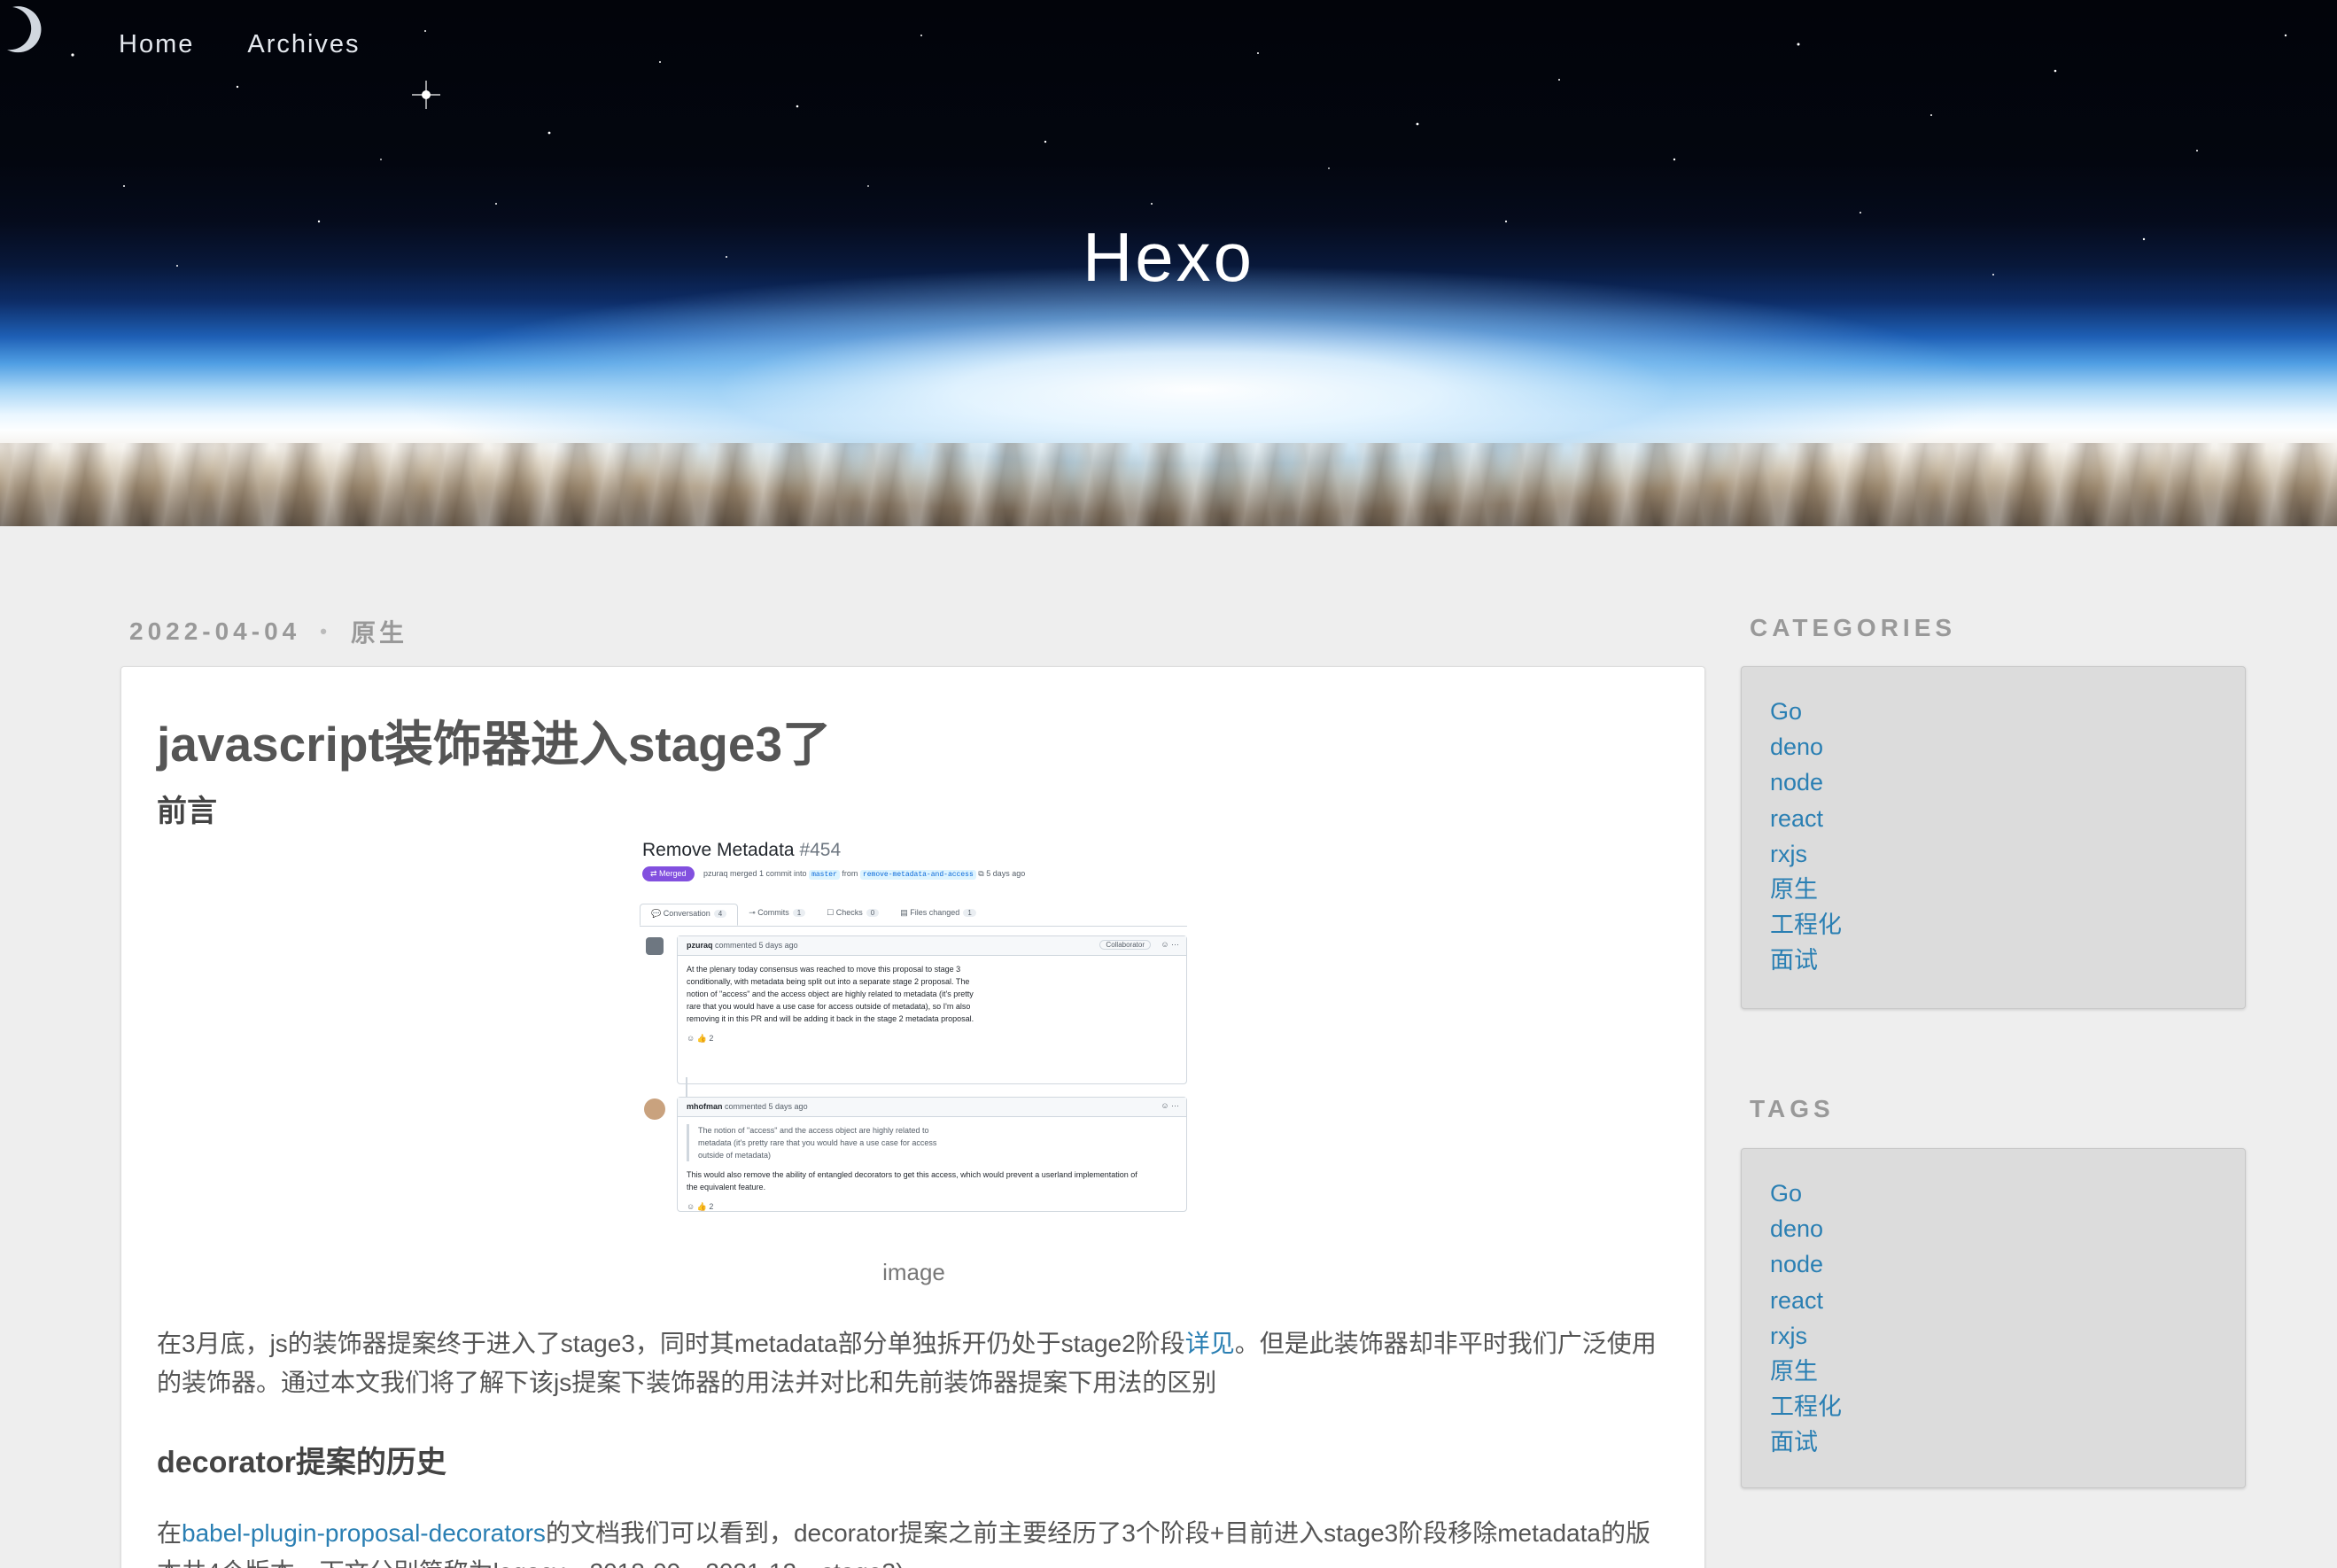 The height and width of the screenshot is (1568, 2337). What do you see at coordinates (673, 873) in the screenshot?
I see `merged-badge-label: Merged` at bounding box center [673, 873].